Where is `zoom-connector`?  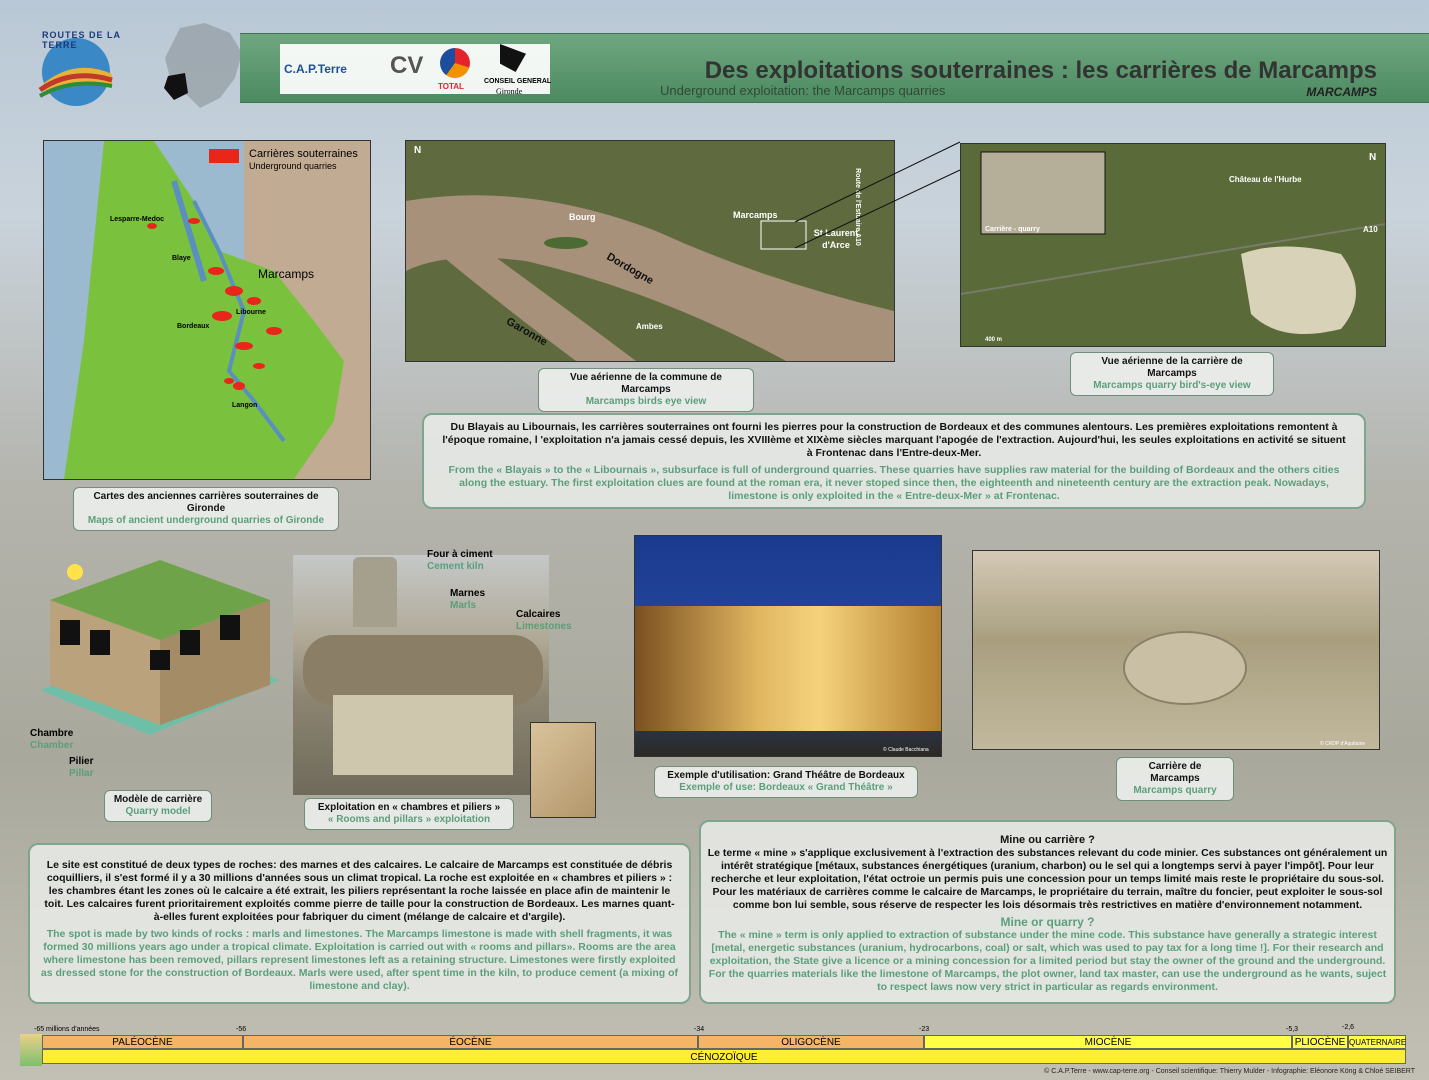 zoom-connector is located at coordinates (877, 195).